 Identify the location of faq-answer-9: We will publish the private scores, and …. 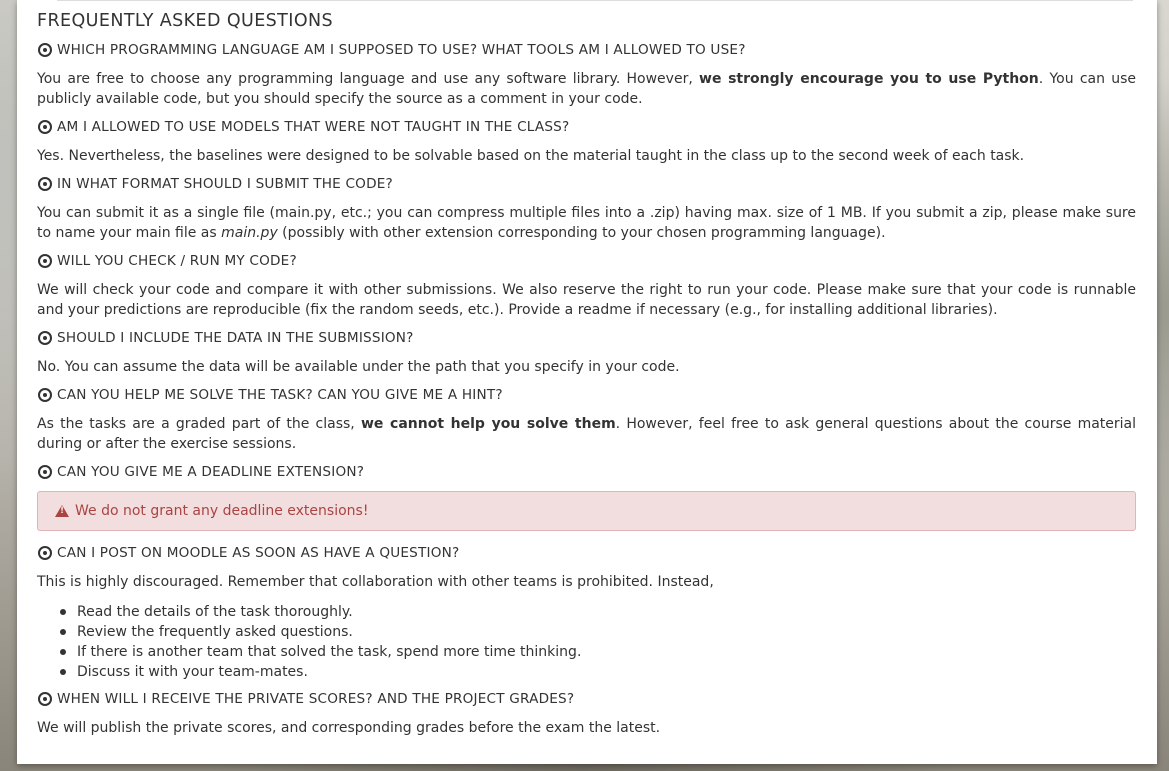
(349, 728).